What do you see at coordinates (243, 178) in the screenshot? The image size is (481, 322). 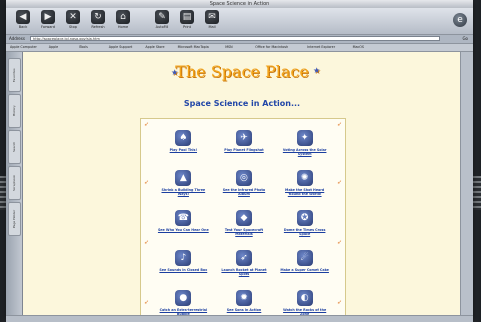 I see `activity-thumbnail-icon: ◎` at bounding box center [243, 178].